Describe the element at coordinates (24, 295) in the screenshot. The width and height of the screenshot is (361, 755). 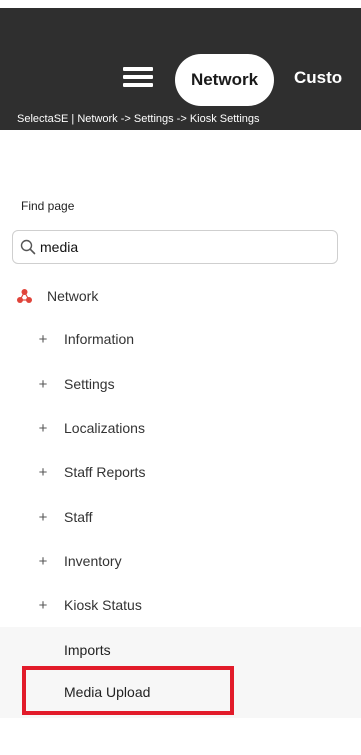
I see `network-icon` at that location.